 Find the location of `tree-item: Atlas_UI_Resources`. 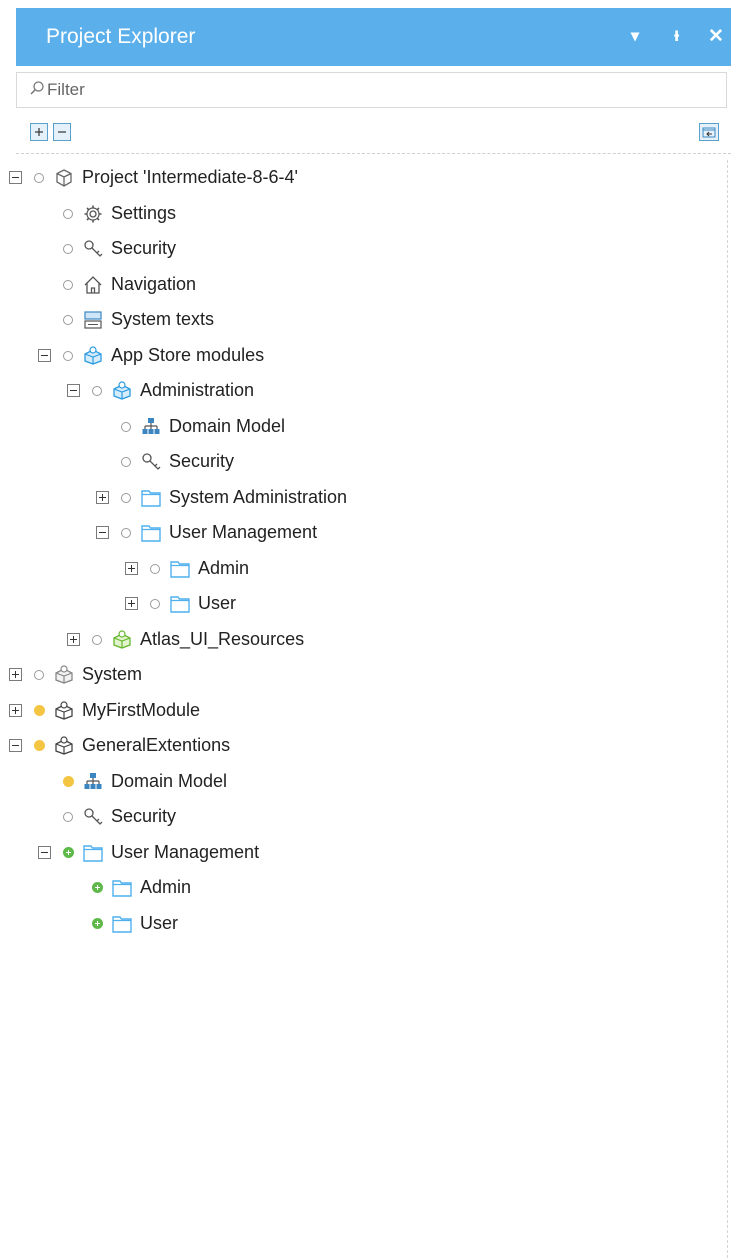

tree-item: Atlas_UI_Resources is located at coordinates (360, 640).